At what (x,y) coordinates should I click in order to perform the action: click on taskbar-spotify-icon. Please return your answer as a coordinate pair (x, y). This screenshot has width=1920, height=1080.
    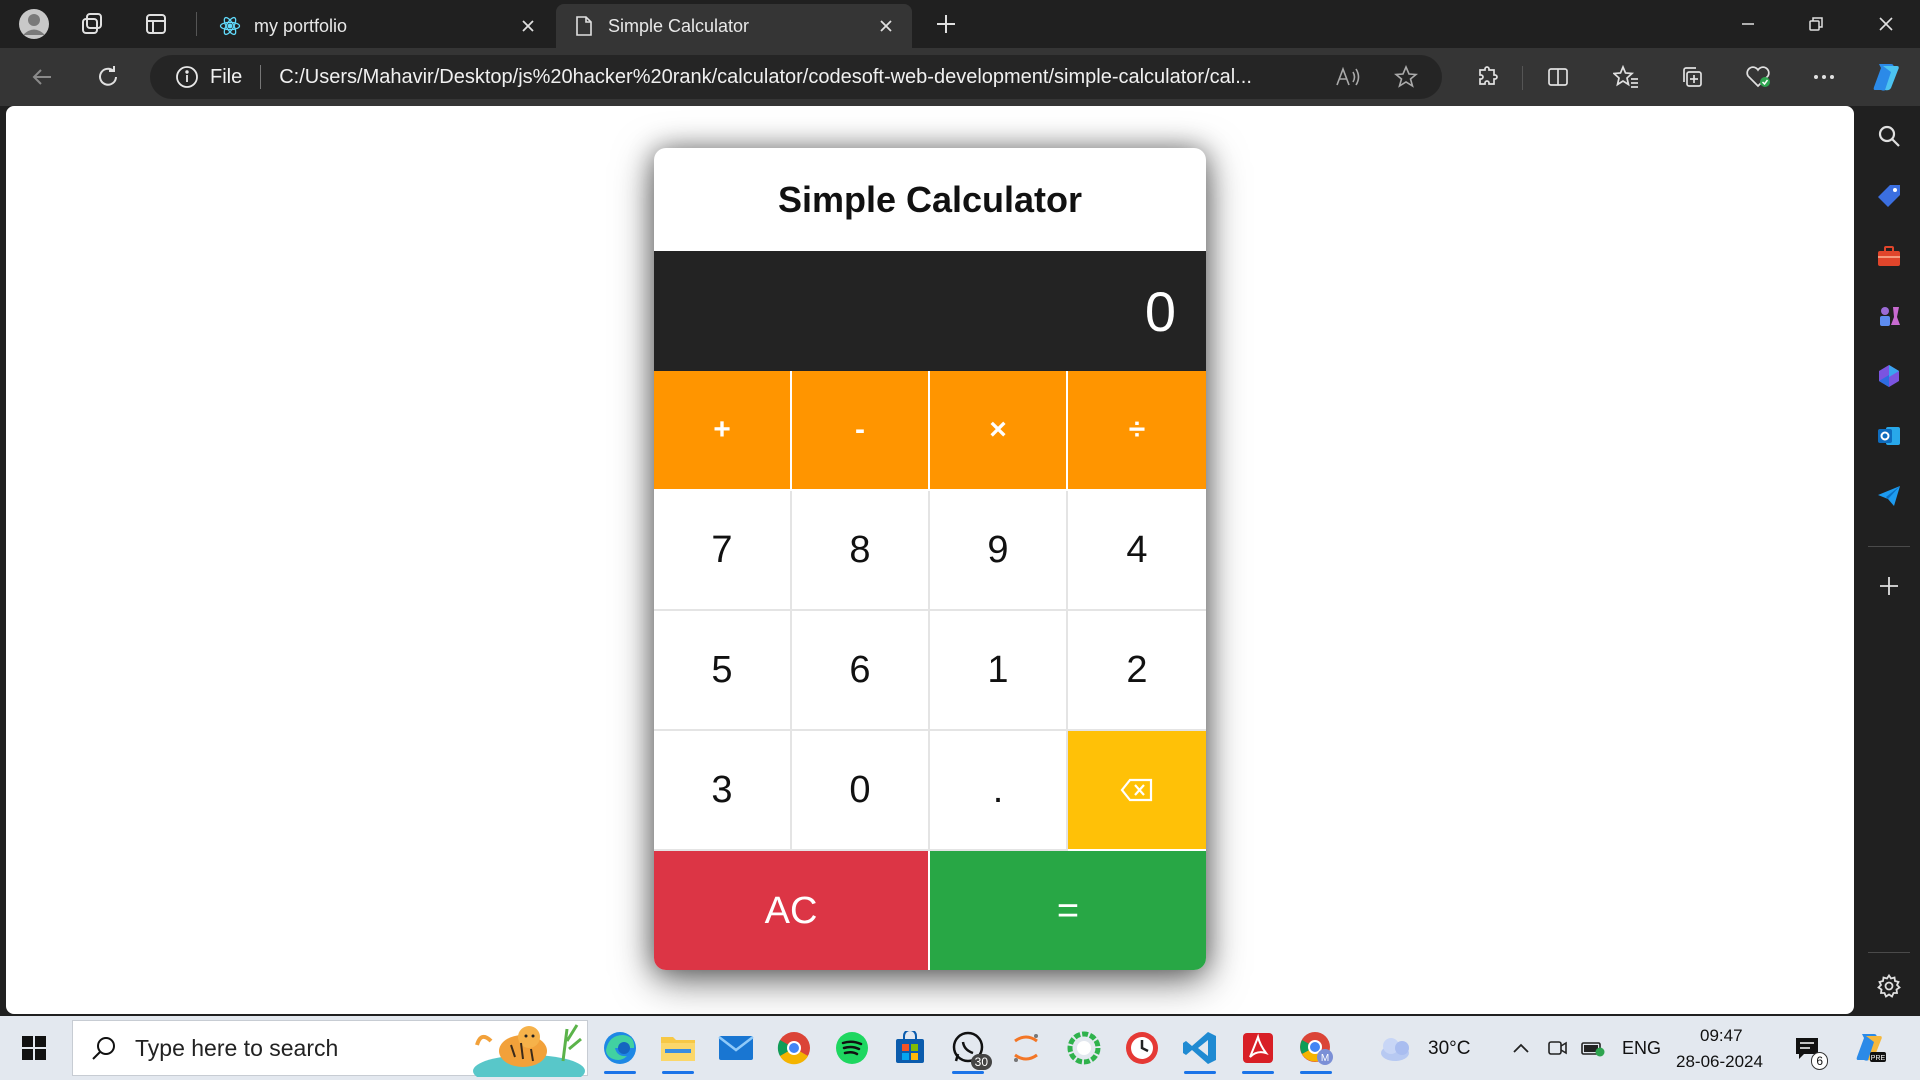
    Looking at the image, I should click on (852, 1048).